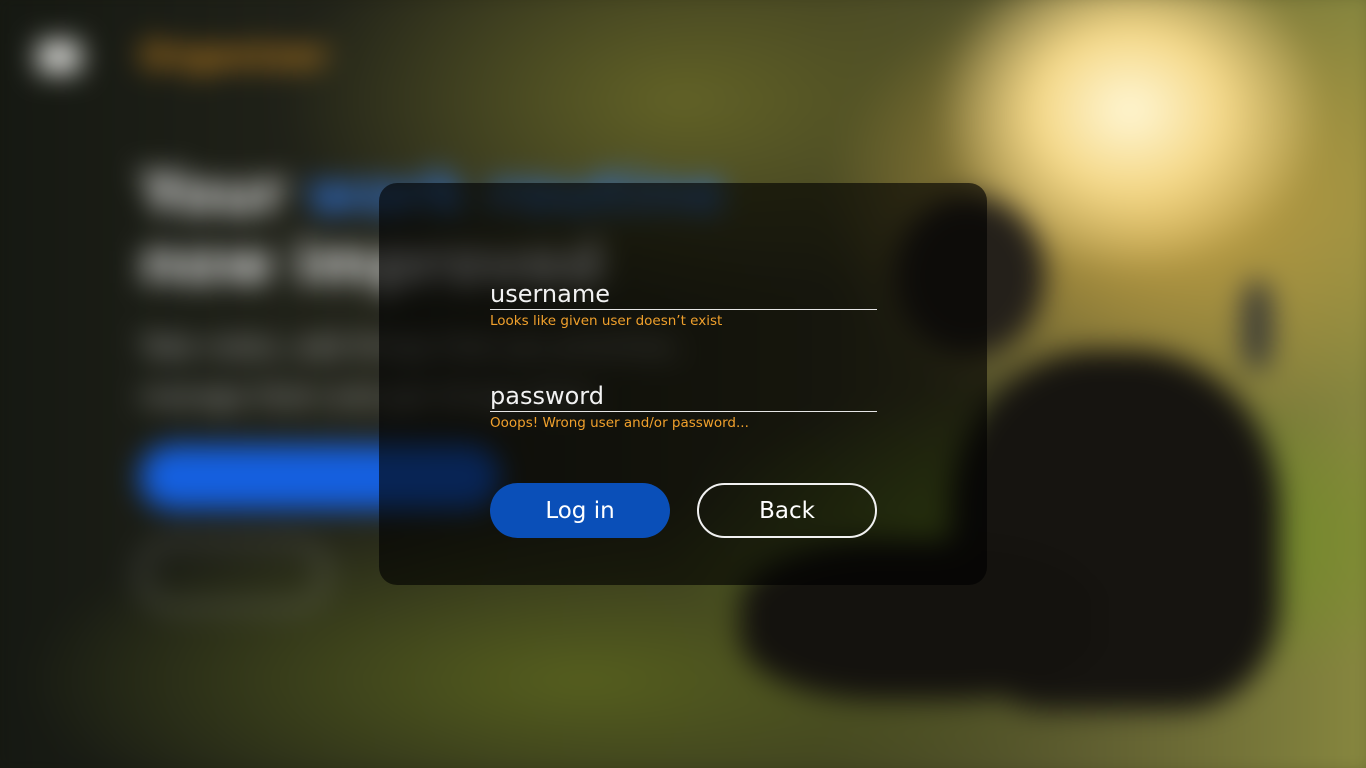  I want to click on brand-logo-icon, so click(59, 57).